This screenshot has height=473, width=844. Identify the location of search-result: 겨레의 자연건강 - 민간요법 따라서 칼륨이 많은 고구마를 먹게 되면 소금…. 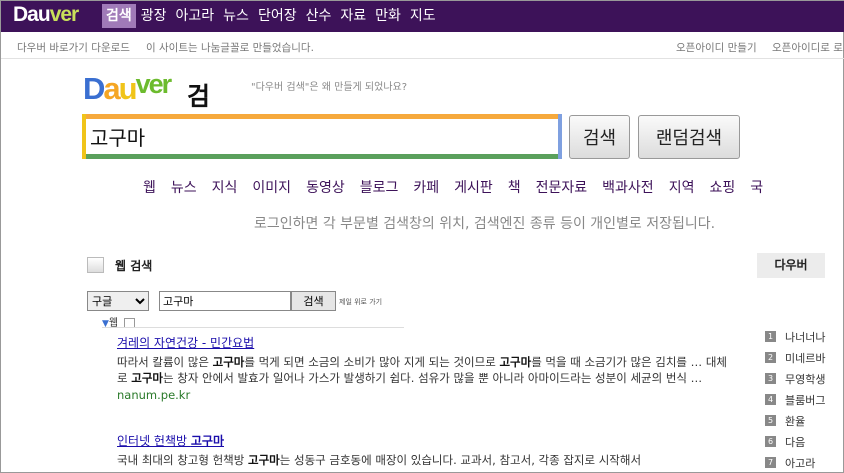
(427, 368).